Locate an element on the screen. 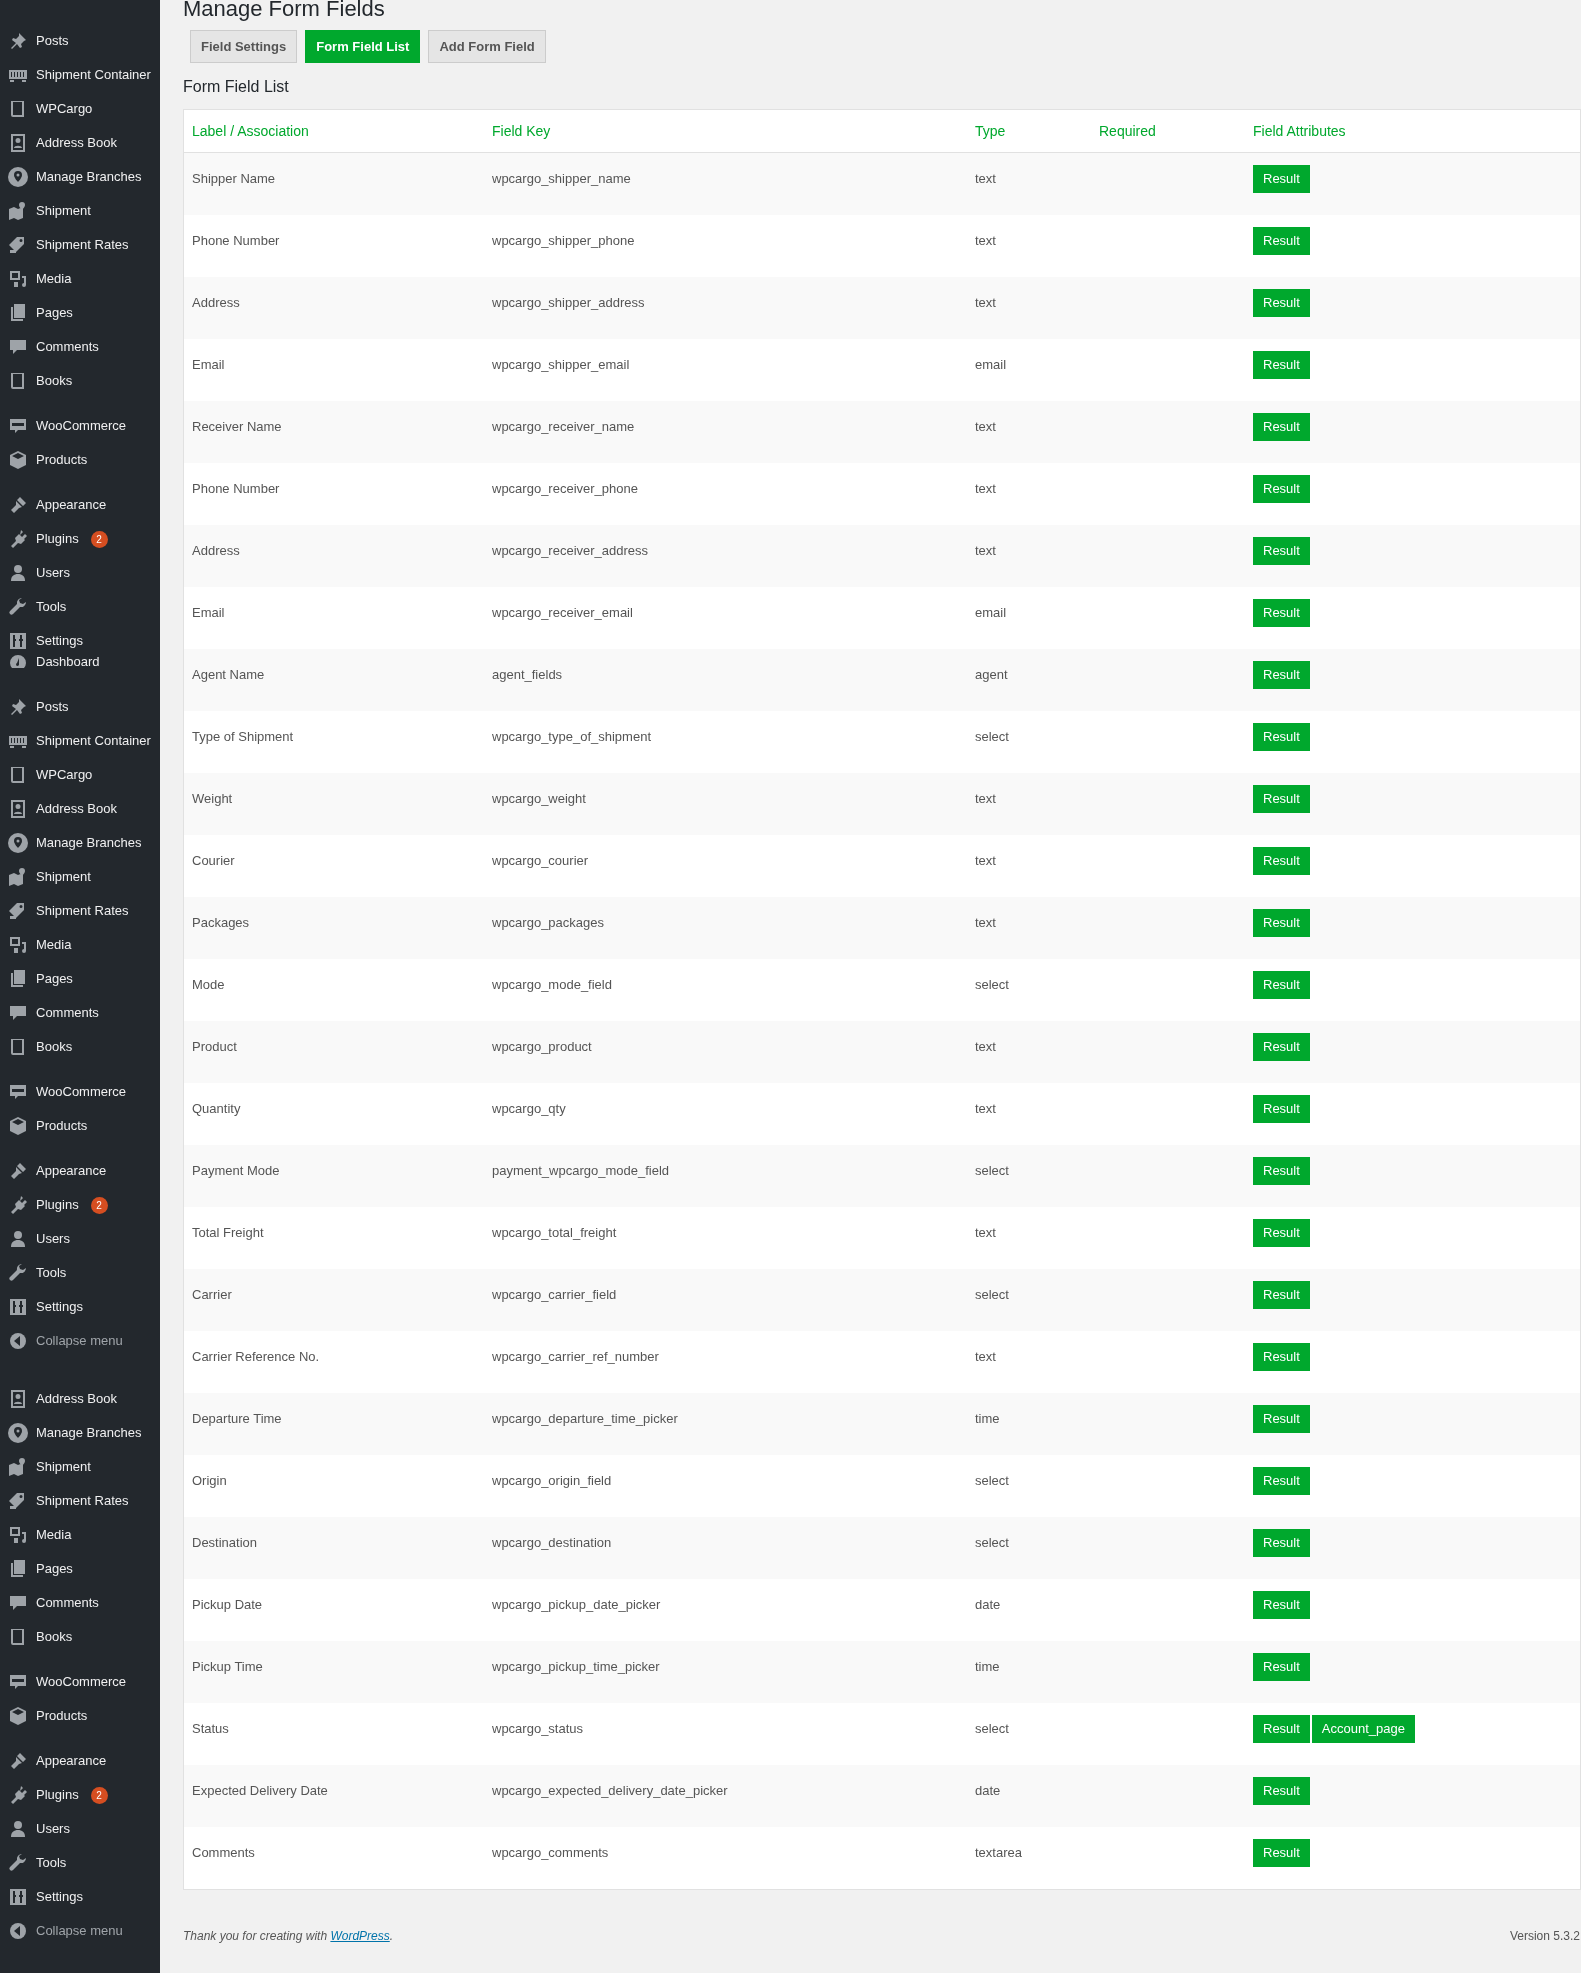  table-cell: Carrier is located at coordinates (212, 1294).